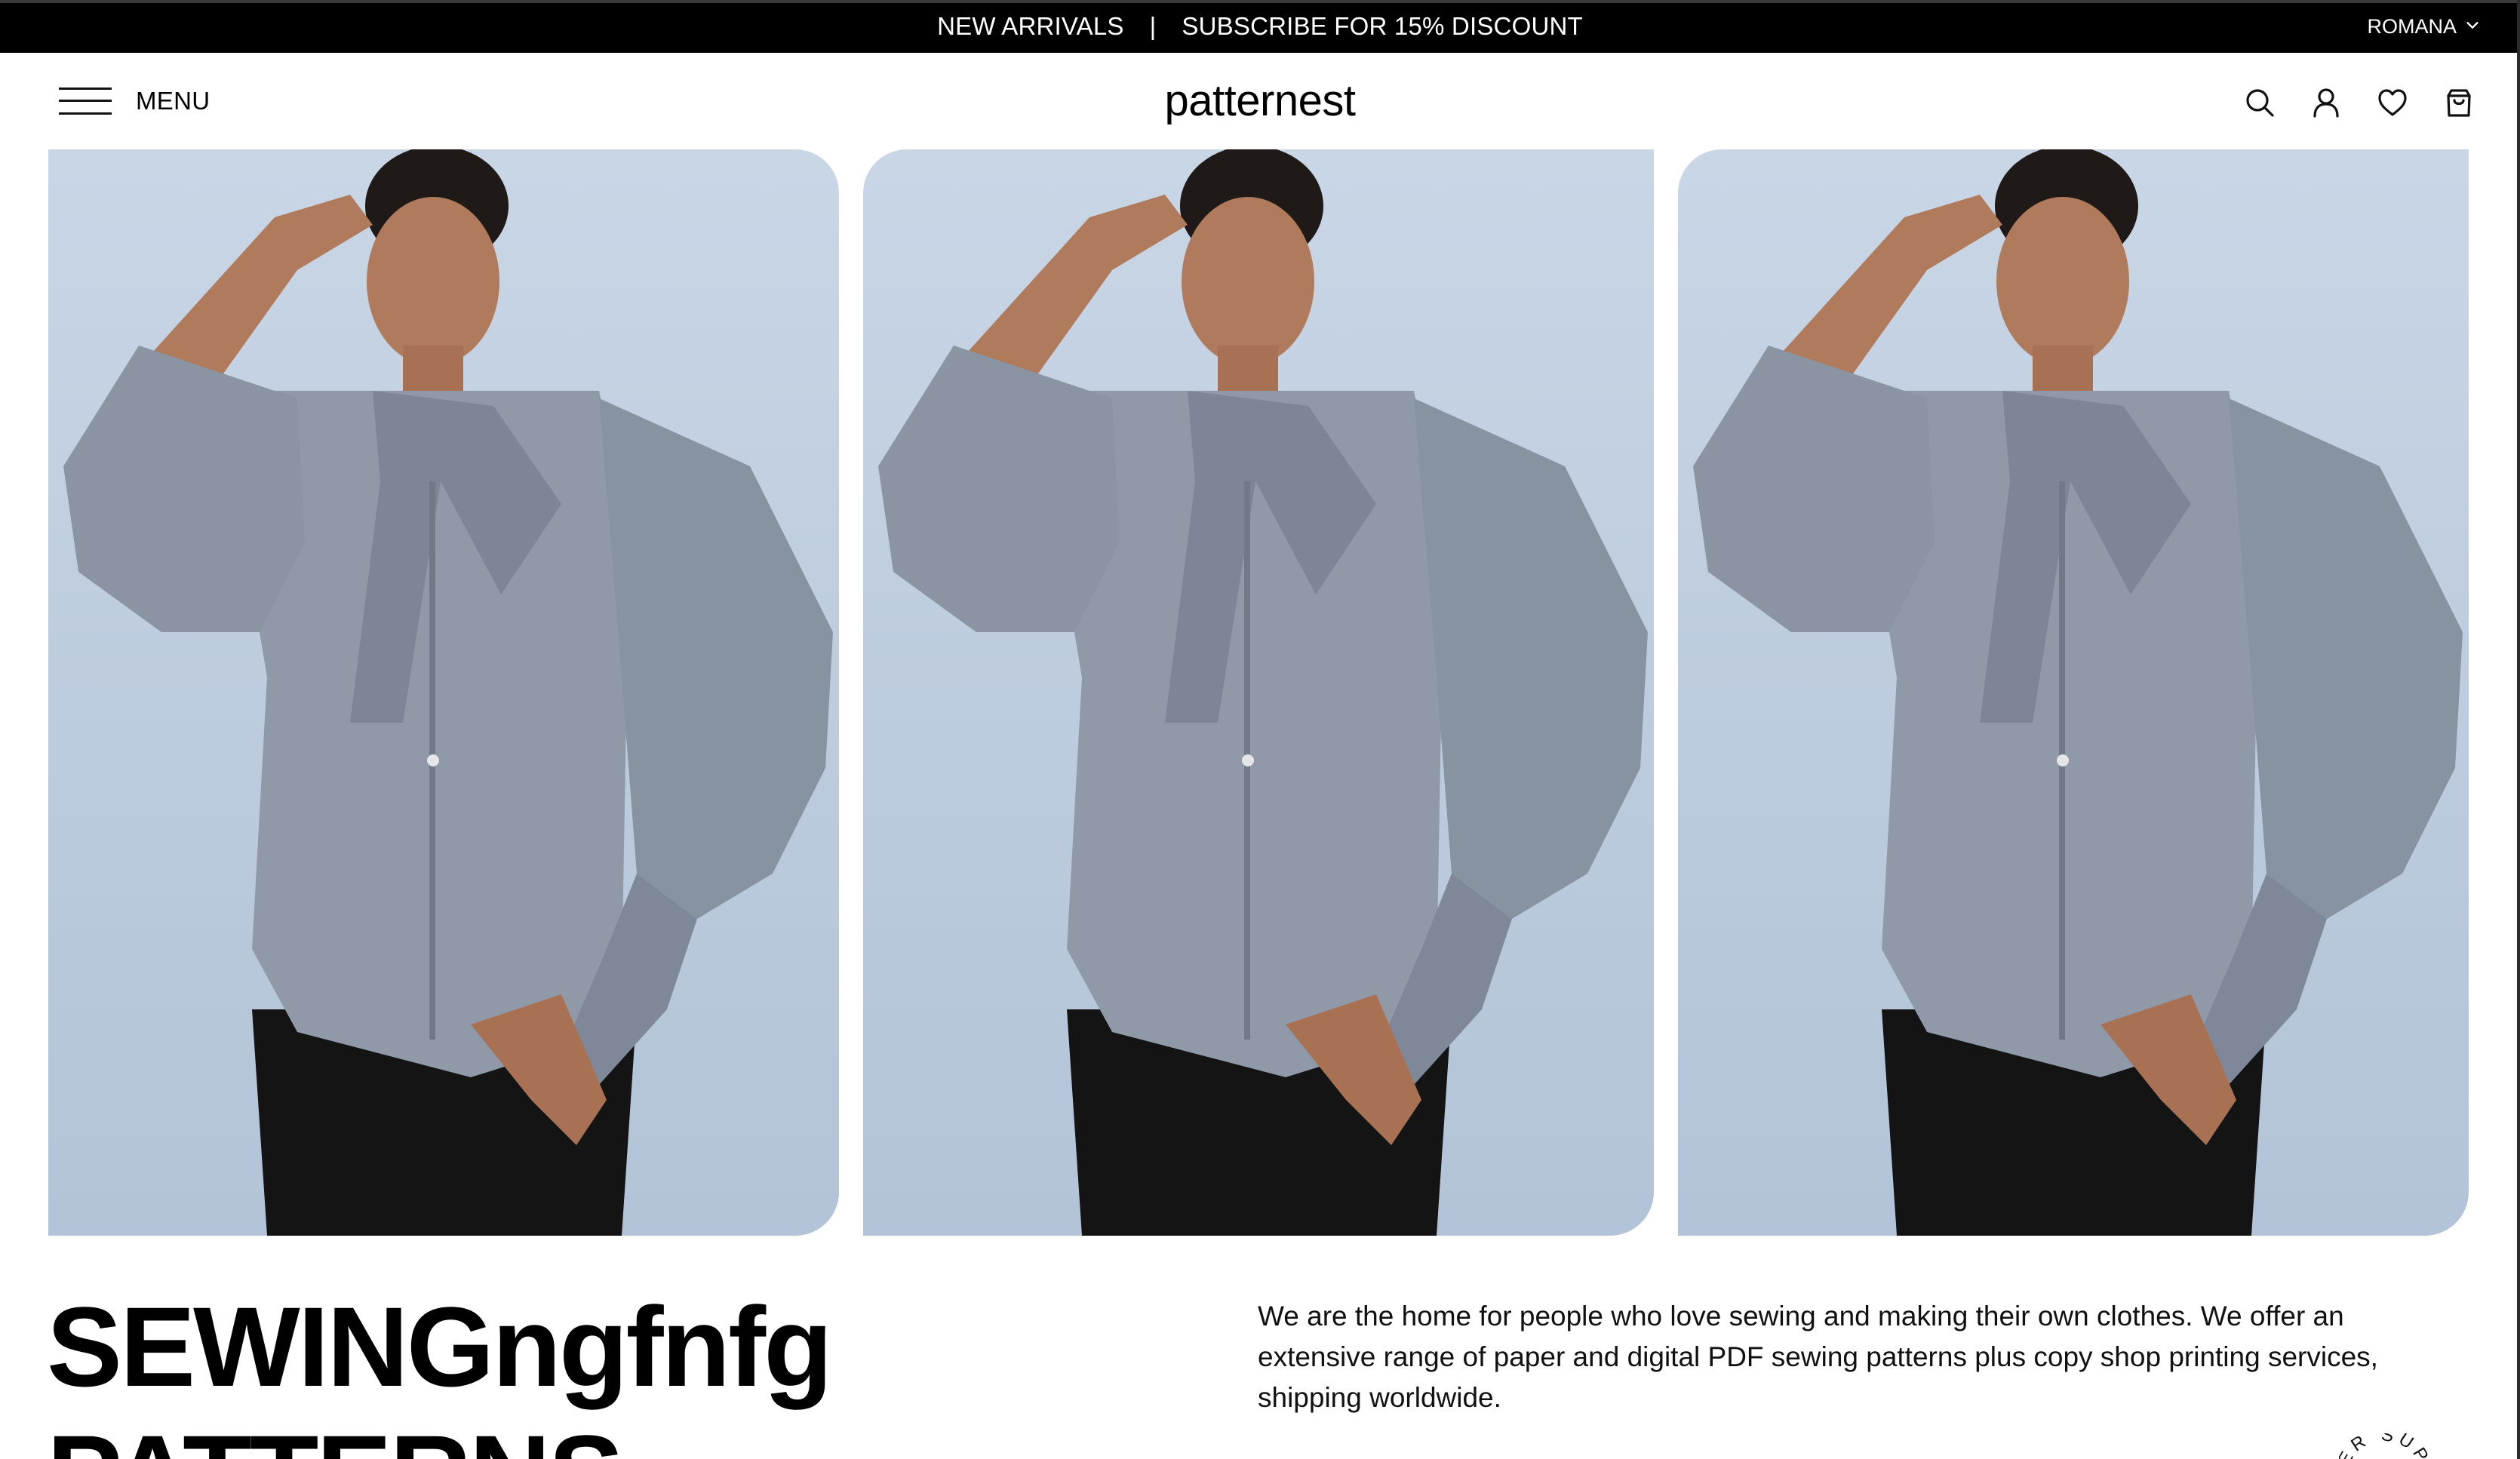 This screenshot has width=2520, height=1459. What do you see at coordinates (2392, 102) in the screenshot?
I see `heart-icon` at bounding box center [2392, 102].